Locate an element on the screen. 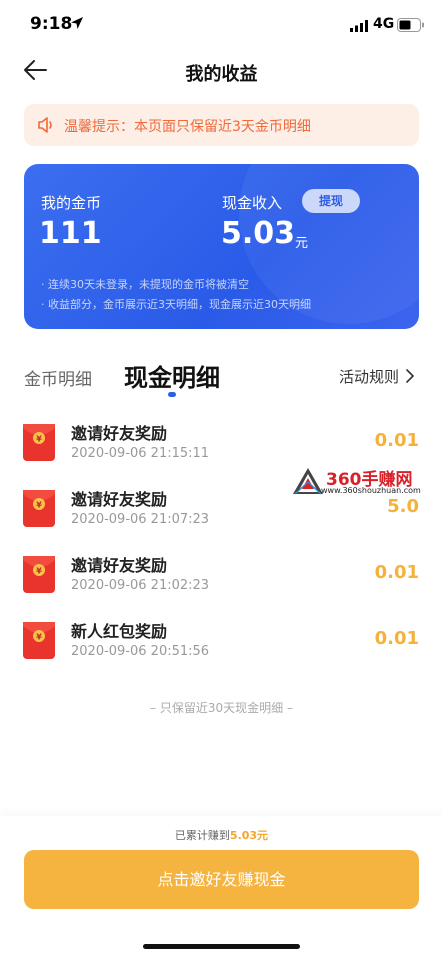  list-footer: – 只保留近30天现金明细 – is located at coordinates (221, 708).